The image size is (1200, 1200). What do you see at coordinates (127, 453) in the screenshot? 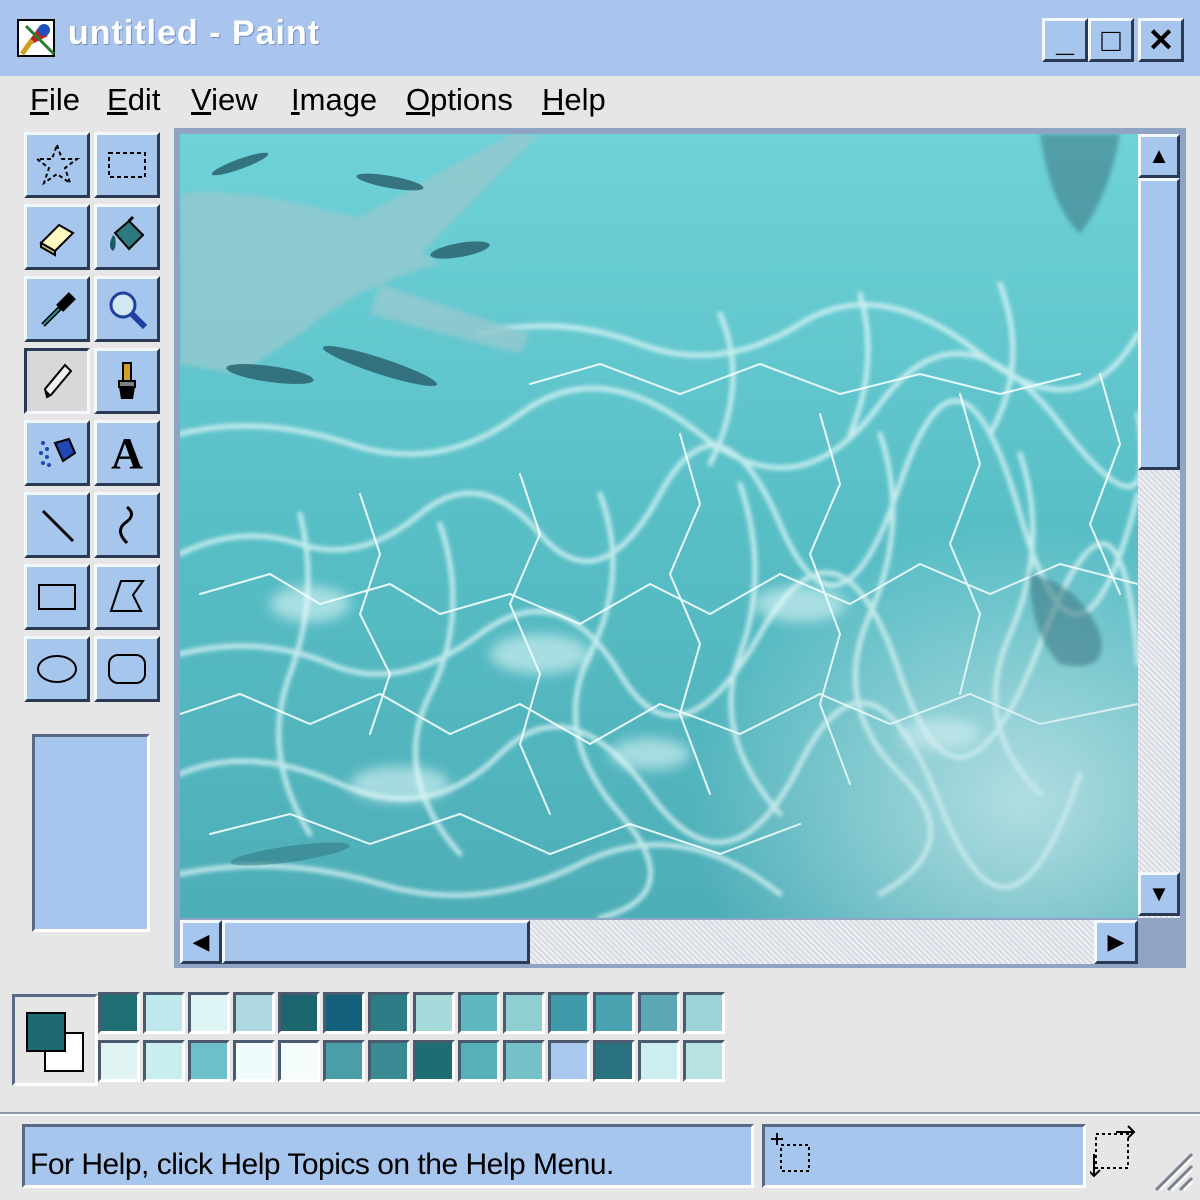
I see `text-tool: A` at bounding box center [127, 453].